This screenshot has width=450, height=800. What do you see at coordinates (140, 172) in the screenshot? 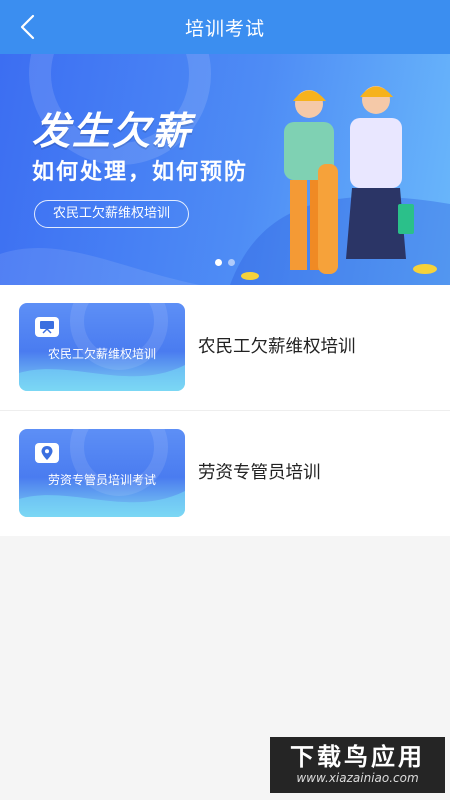
I see `banner-subline: 如何处理，如何预防` at bounding box center [140, 172].